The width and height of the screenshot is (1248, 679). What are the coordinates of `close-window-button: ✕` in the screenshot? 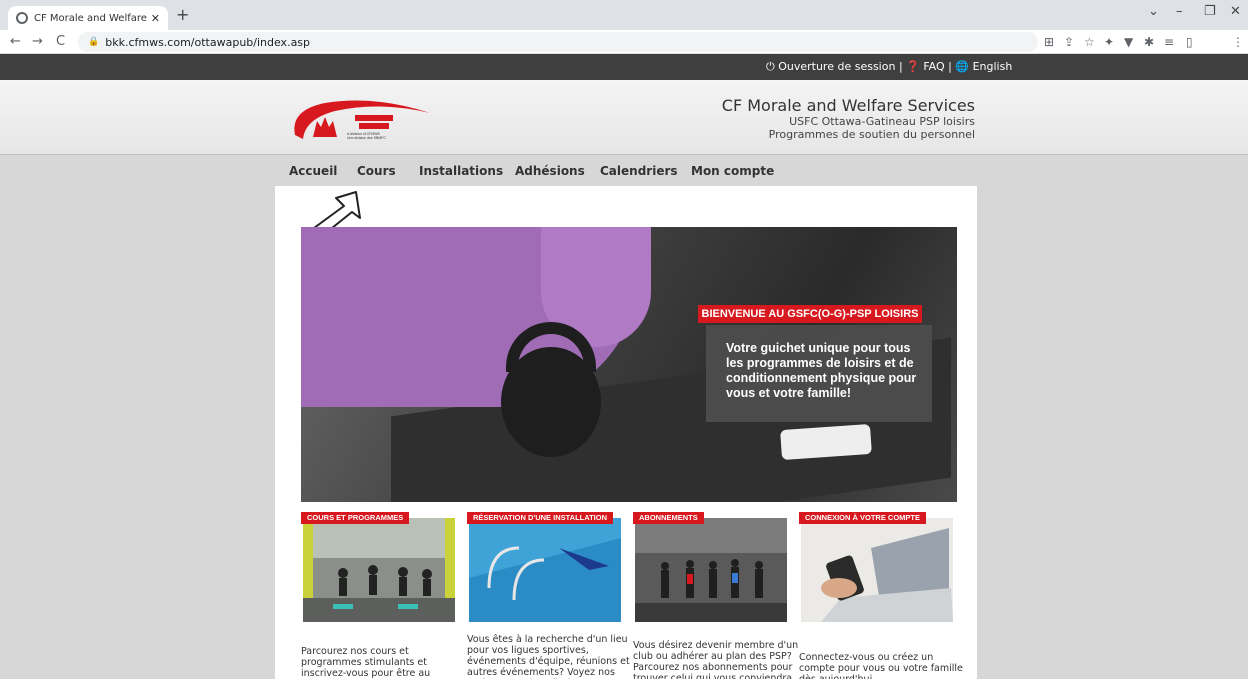 It's located at (1235, 11).